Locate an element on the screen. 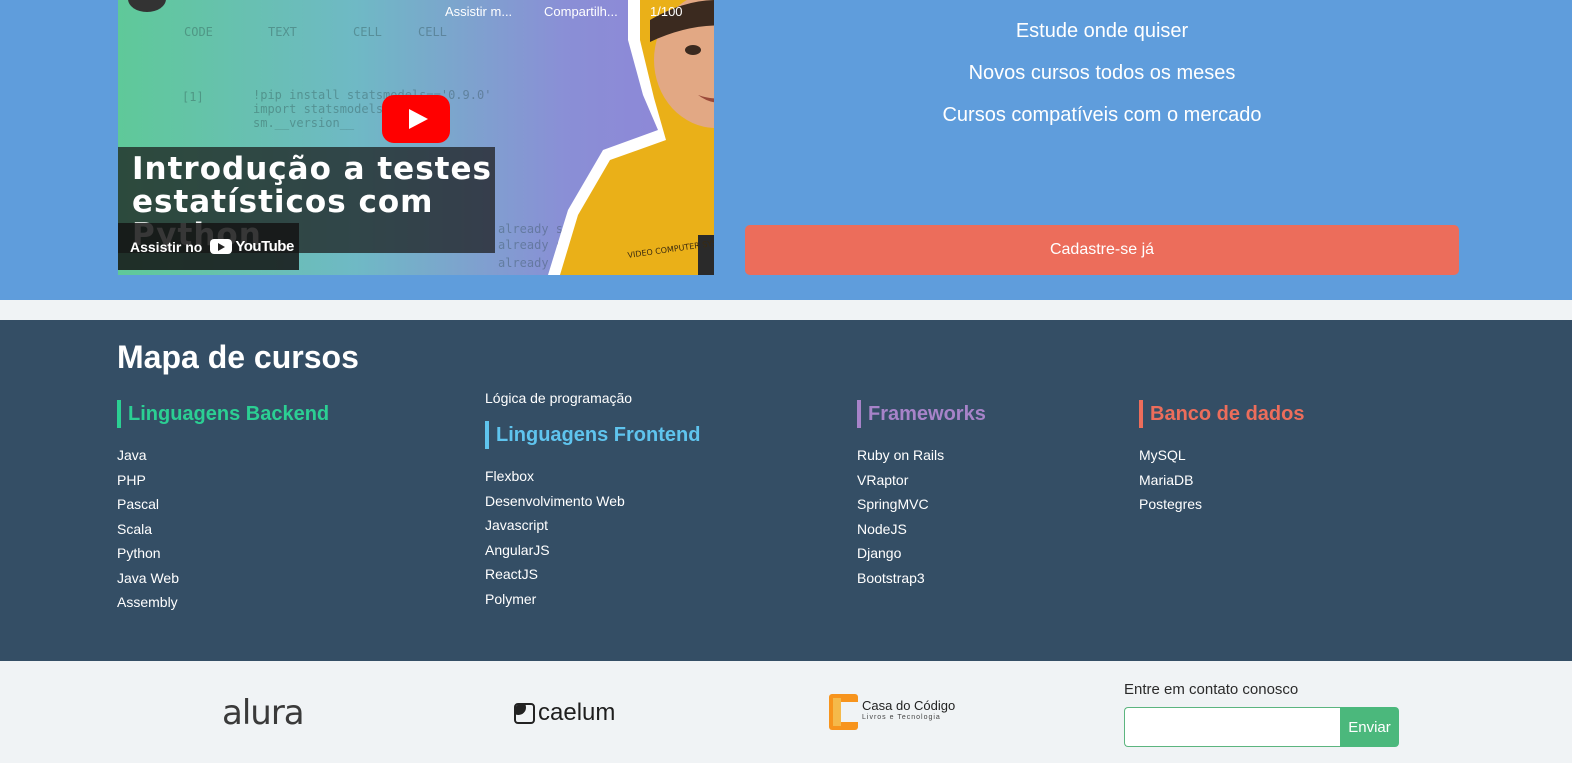 The width and height of the screenshot is (1572, 763). caelum-wordmark: caelum is located at coordinates (577, 712).